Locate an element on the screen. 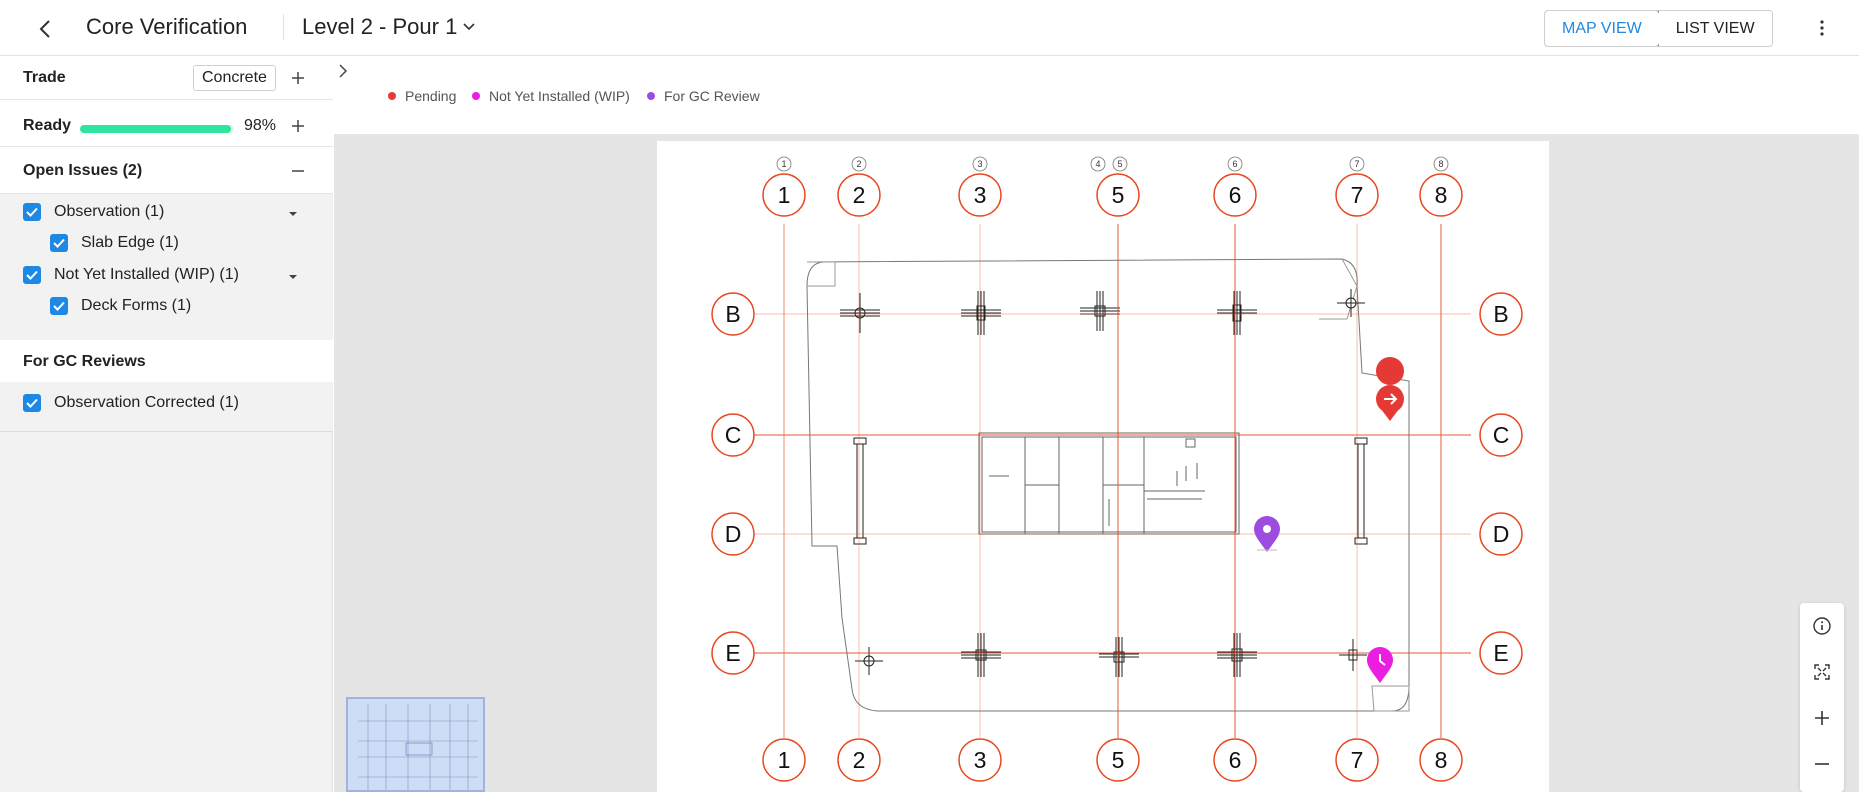 The width and height of the screenshot is (1859, 792). issue-filter-label: Not Yet Installed (WIP) (1) is located at coordinates (146, 274).